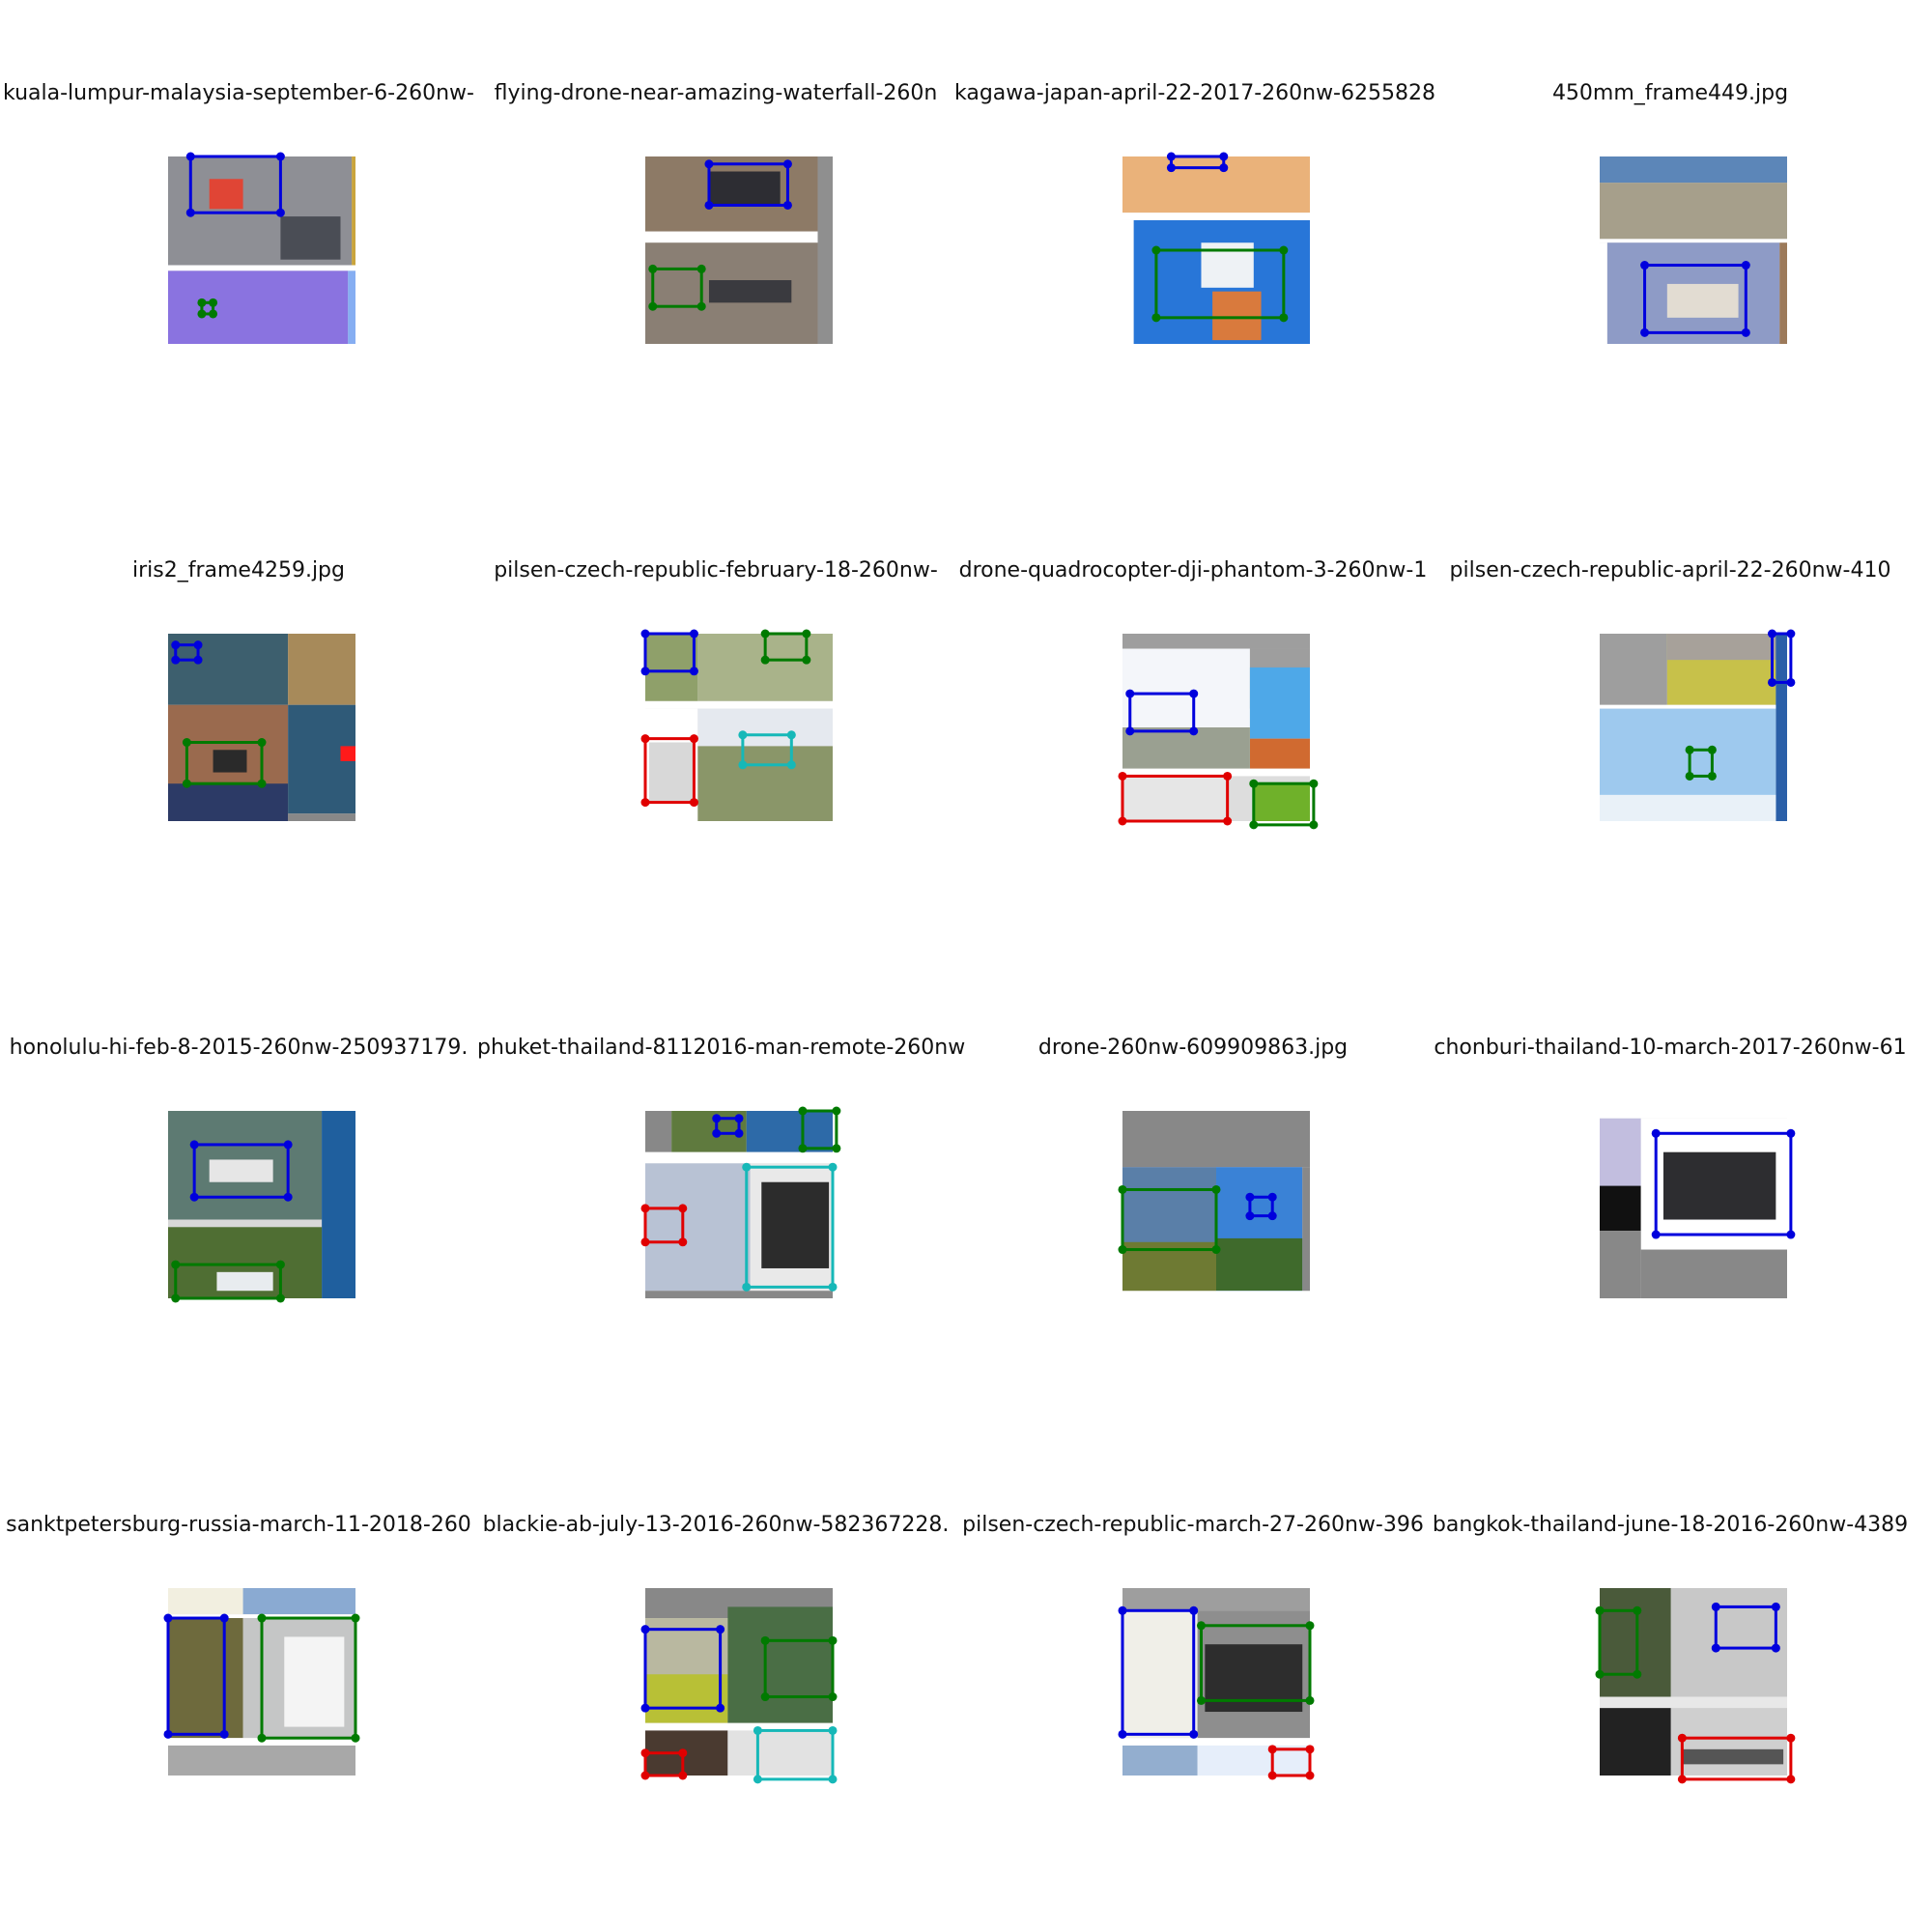  What do you see at coordinates (795, 1754) in the screenshot?
I see `bounding-box-cyan` at bounding box center [795, 1754].